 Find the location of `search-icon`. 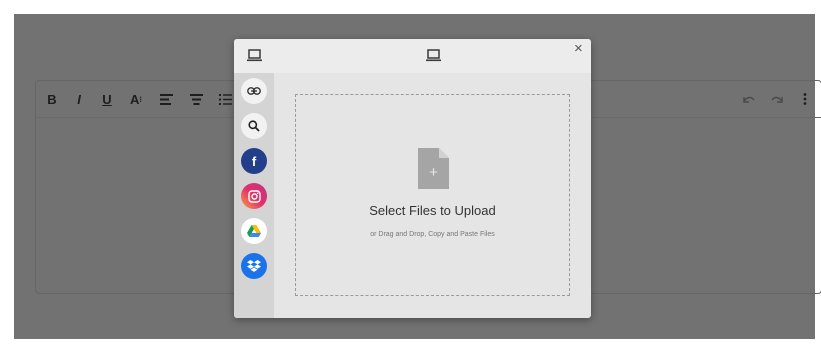

search-icon is located at coordinates (254, 126).